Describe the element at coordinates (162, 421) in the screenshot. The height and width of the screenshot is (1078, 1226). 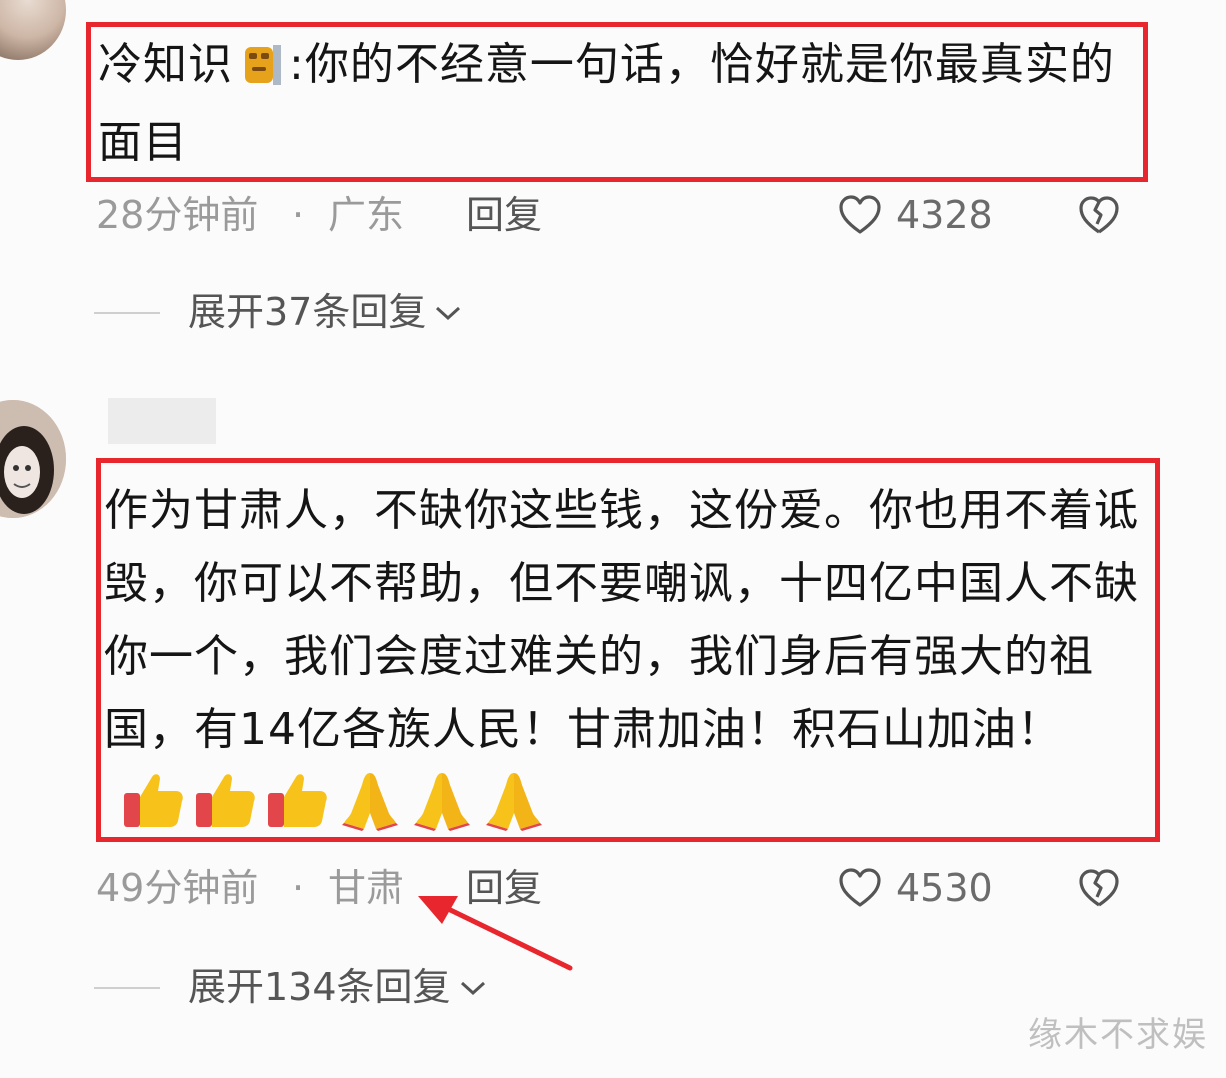
I see `username` at that location.